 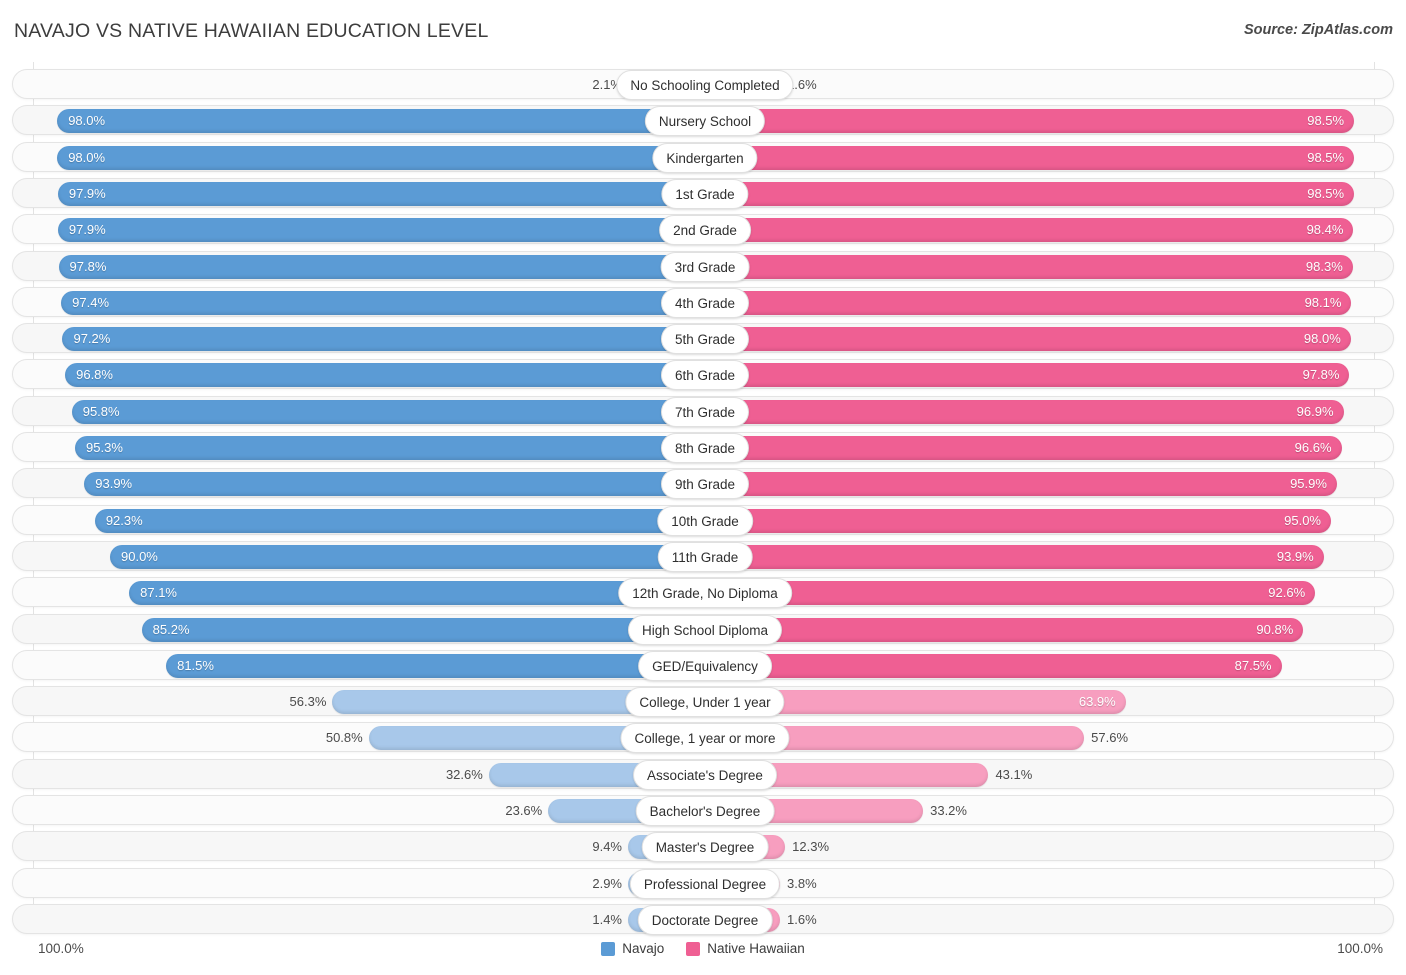 I want to click on table-row: 97.8% 98.3% 3rd Grade, so click(x=703, y=266).